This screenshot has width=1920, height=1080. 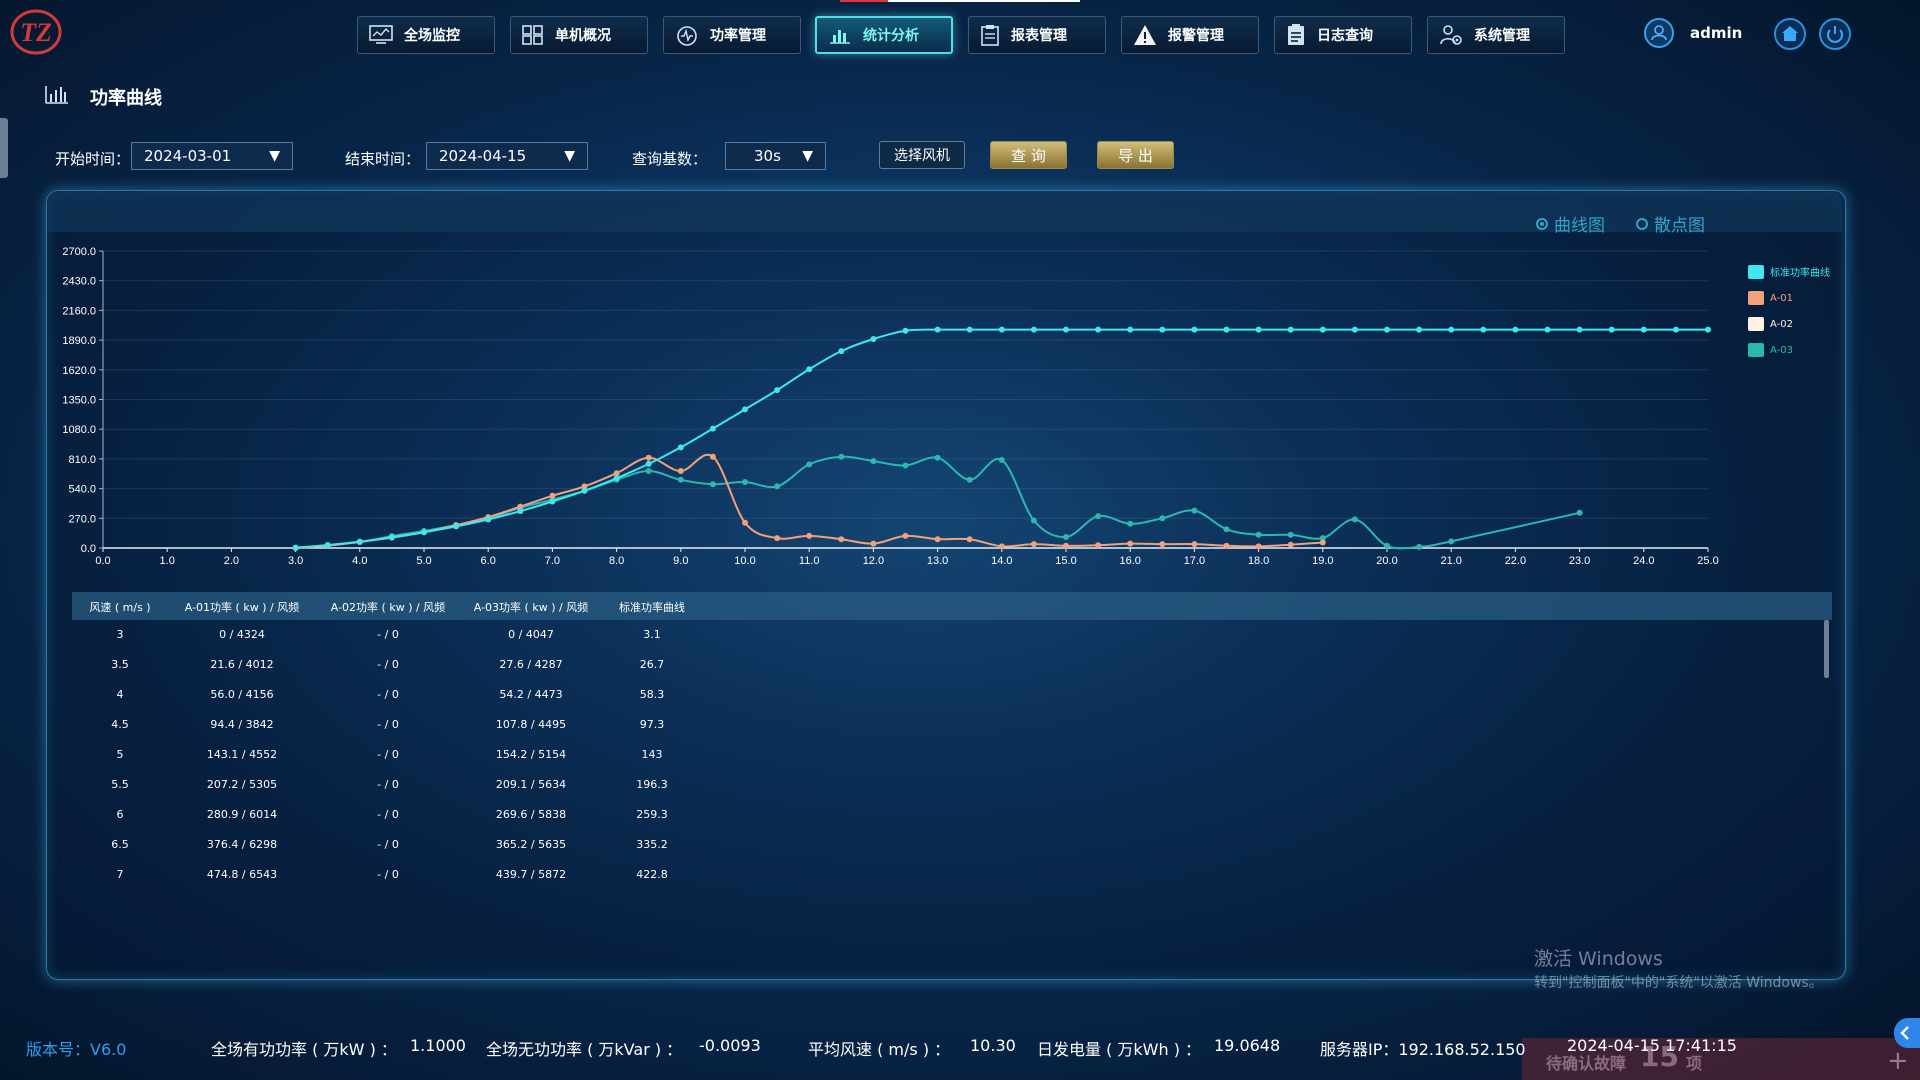 What do you see at coordinates (531, 724) in the screenshot?
I see `table-cell: 107.8 / 4495` at bounding box center [531, 724].